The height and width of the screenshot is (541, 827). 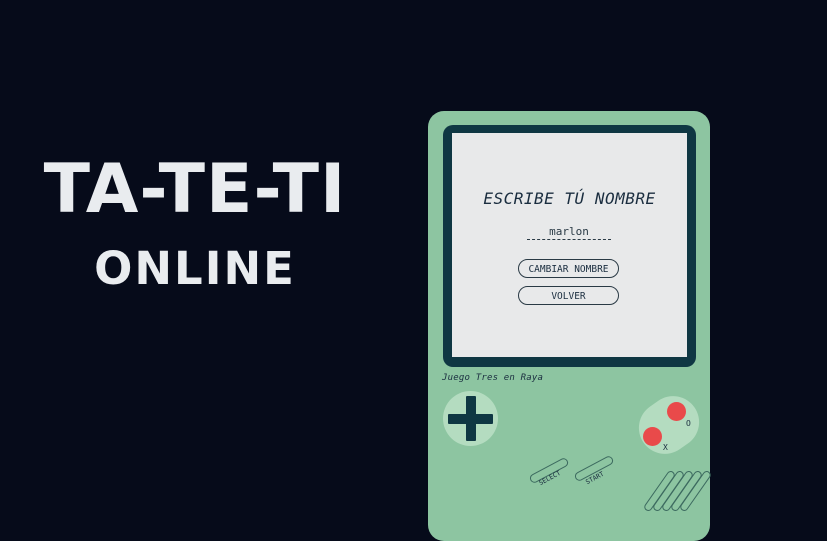 What do you see at coordinates (195, 268) in the screenshot?
I see `title-line-2: ONLINE` at bounding box center [195, 268].